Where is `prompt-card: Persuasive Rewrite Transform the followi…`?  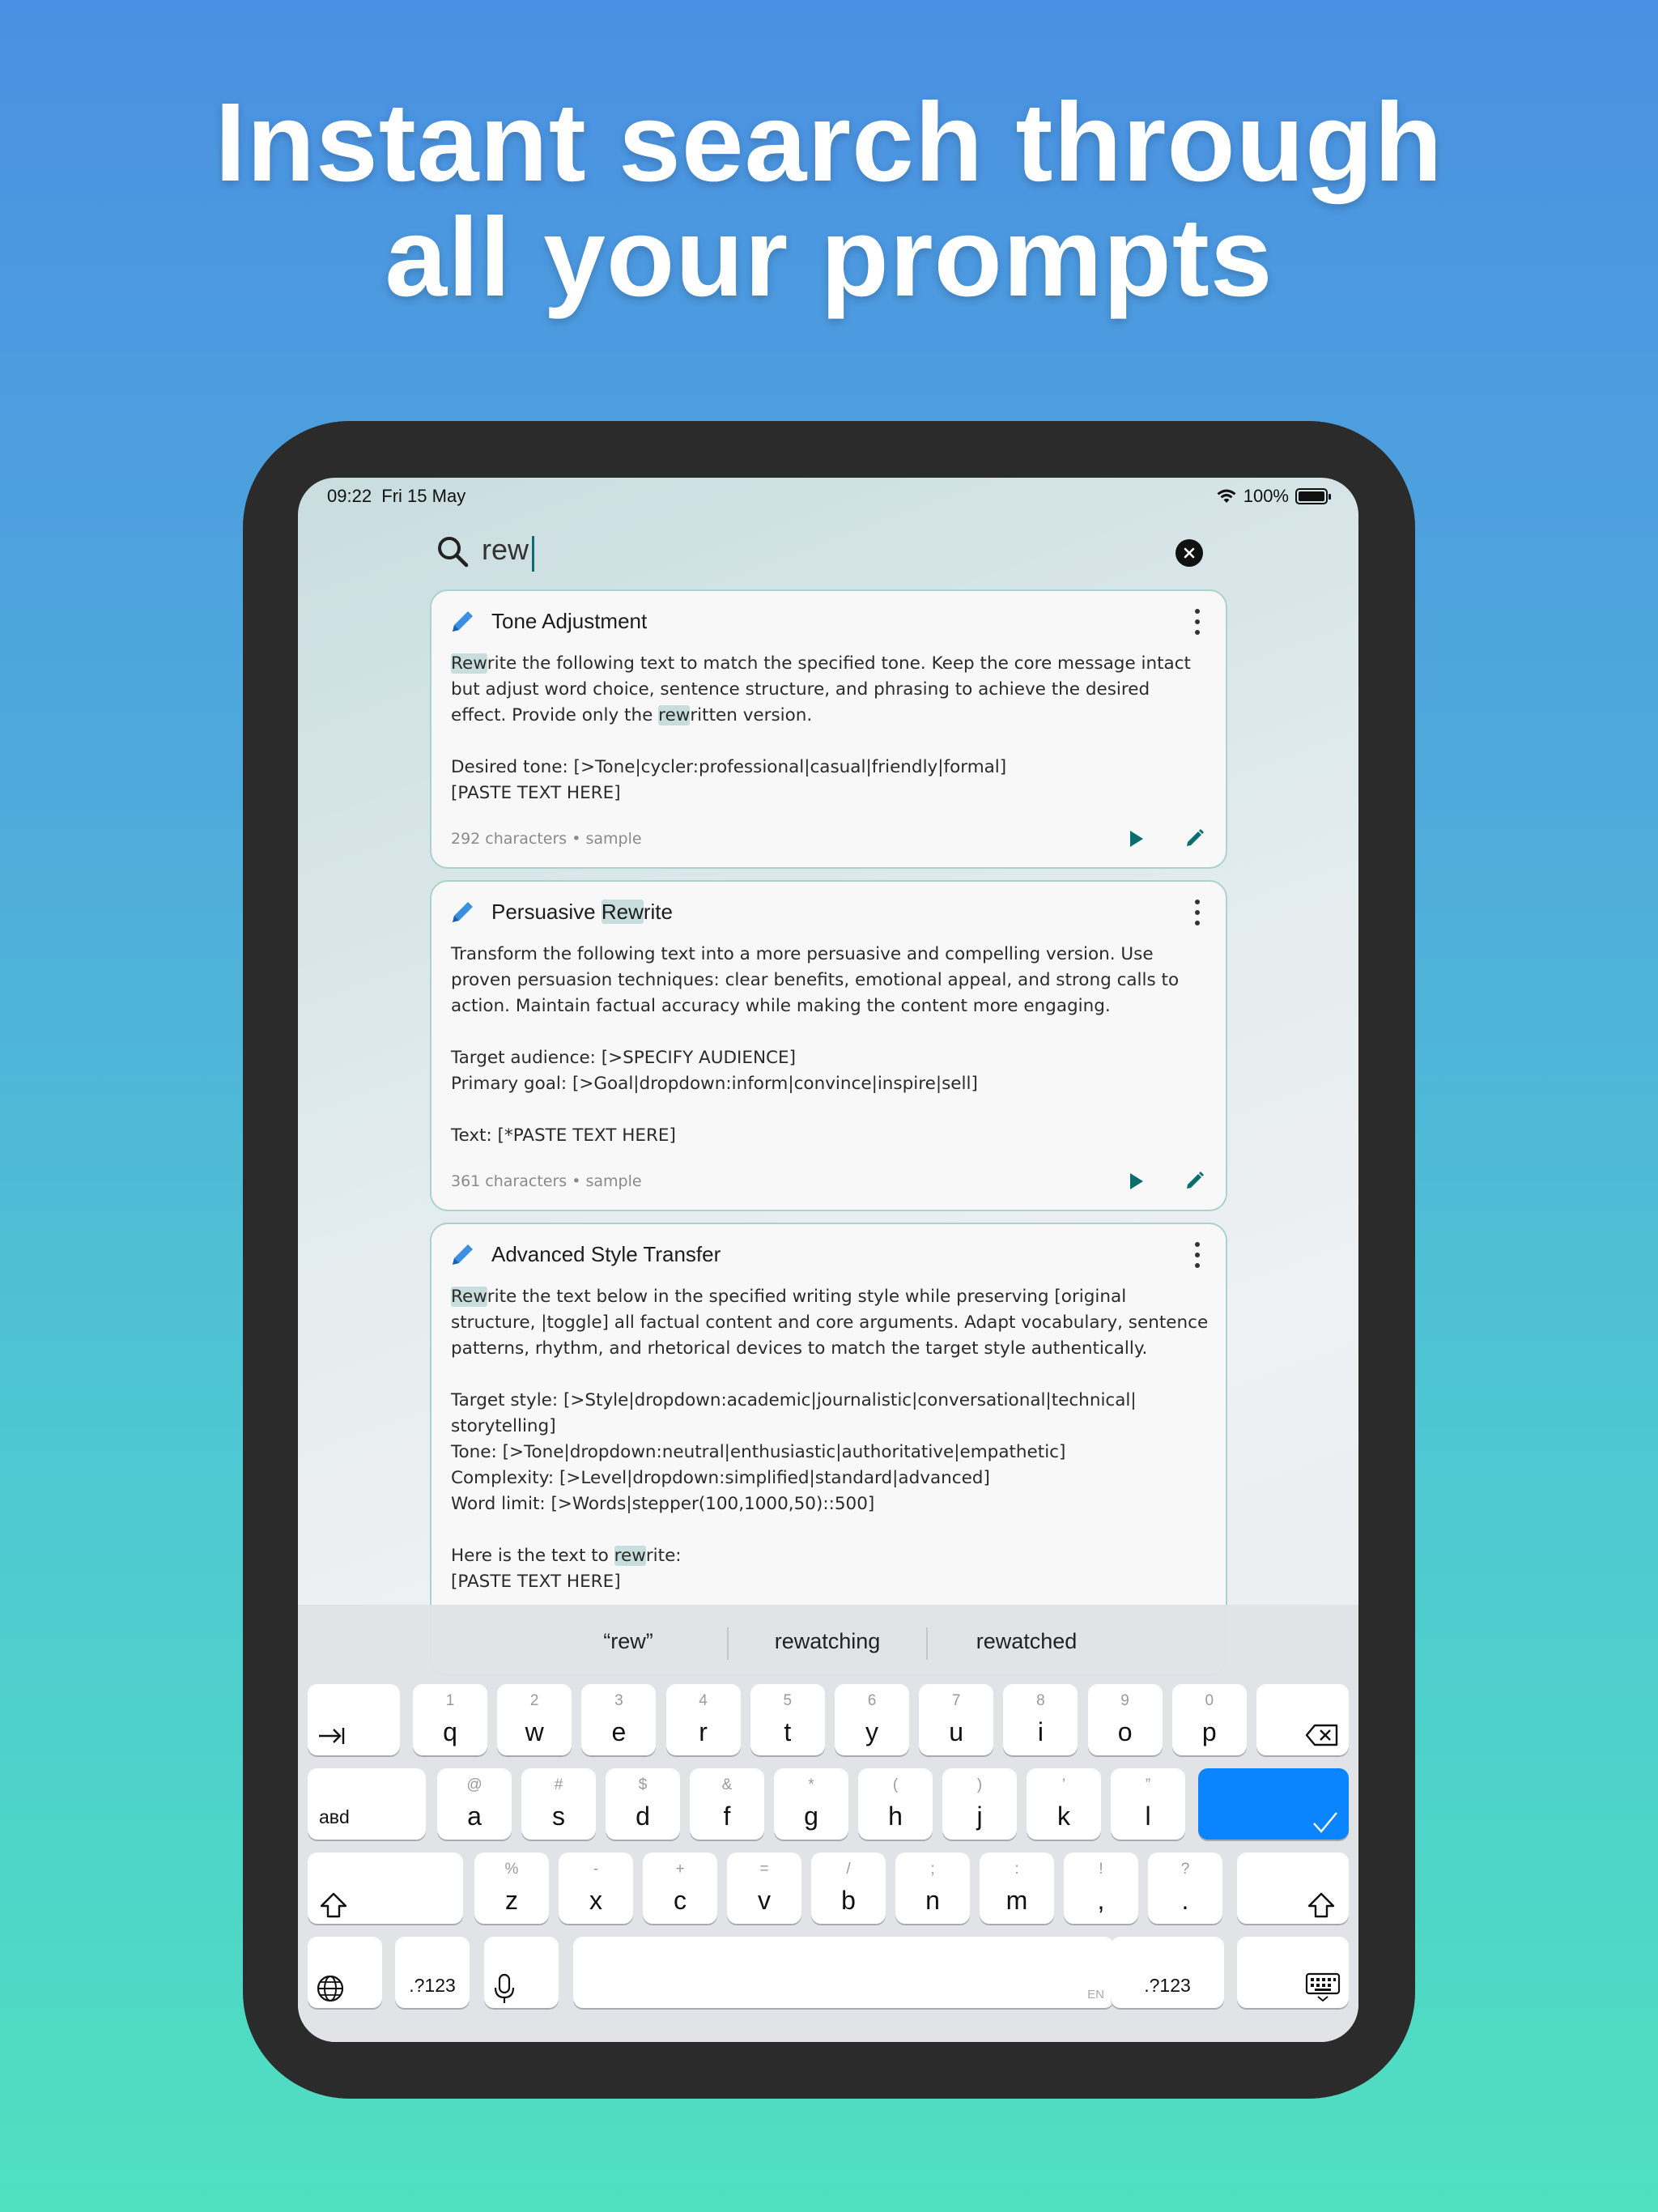 prompt-card: Persuasive Rewrite Transform the followi… is located at coordinates (828, 1045).